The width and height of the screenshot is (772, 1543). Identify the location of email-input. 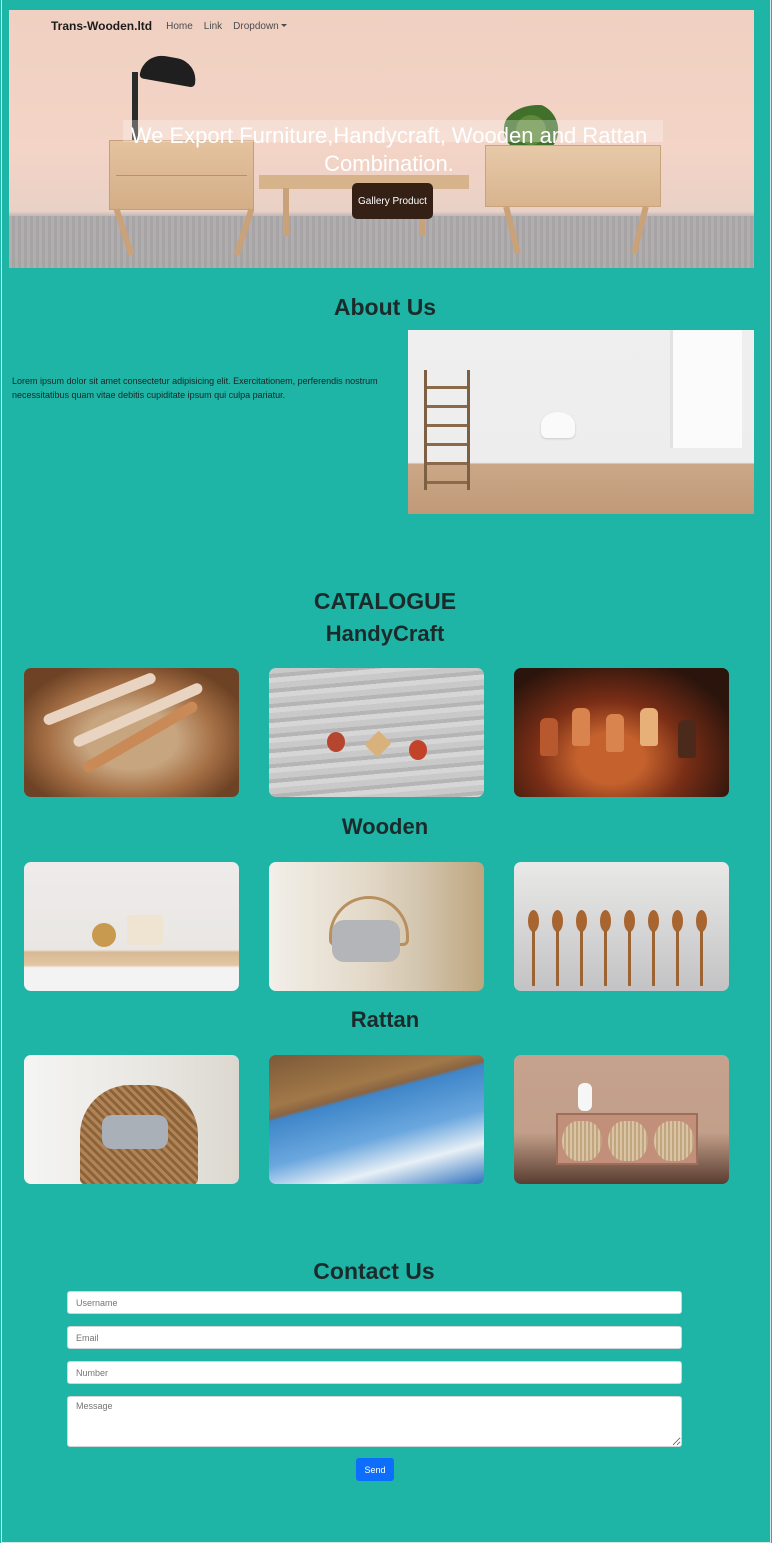
(374, 1337).